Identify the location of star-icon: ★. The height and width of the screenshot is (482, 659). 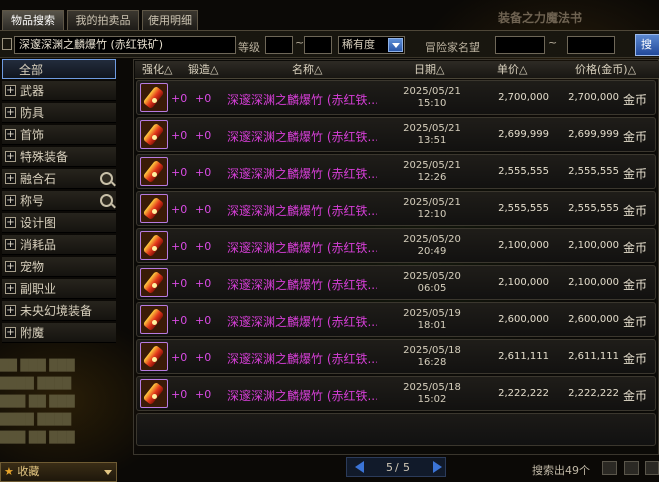
(9, 471).